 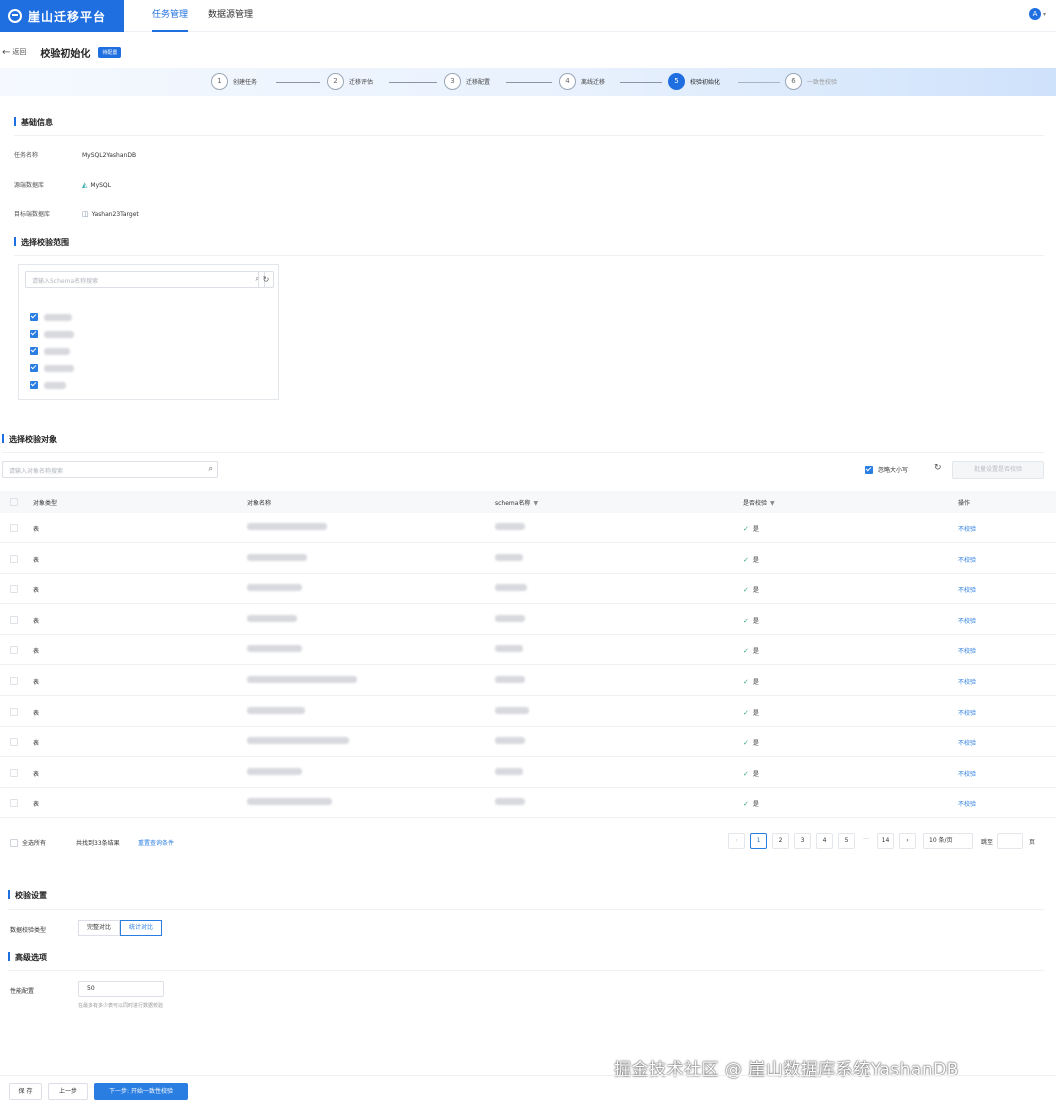 I want to click on mode-stat-compare: 统计对比, so click(x=141, y=928).